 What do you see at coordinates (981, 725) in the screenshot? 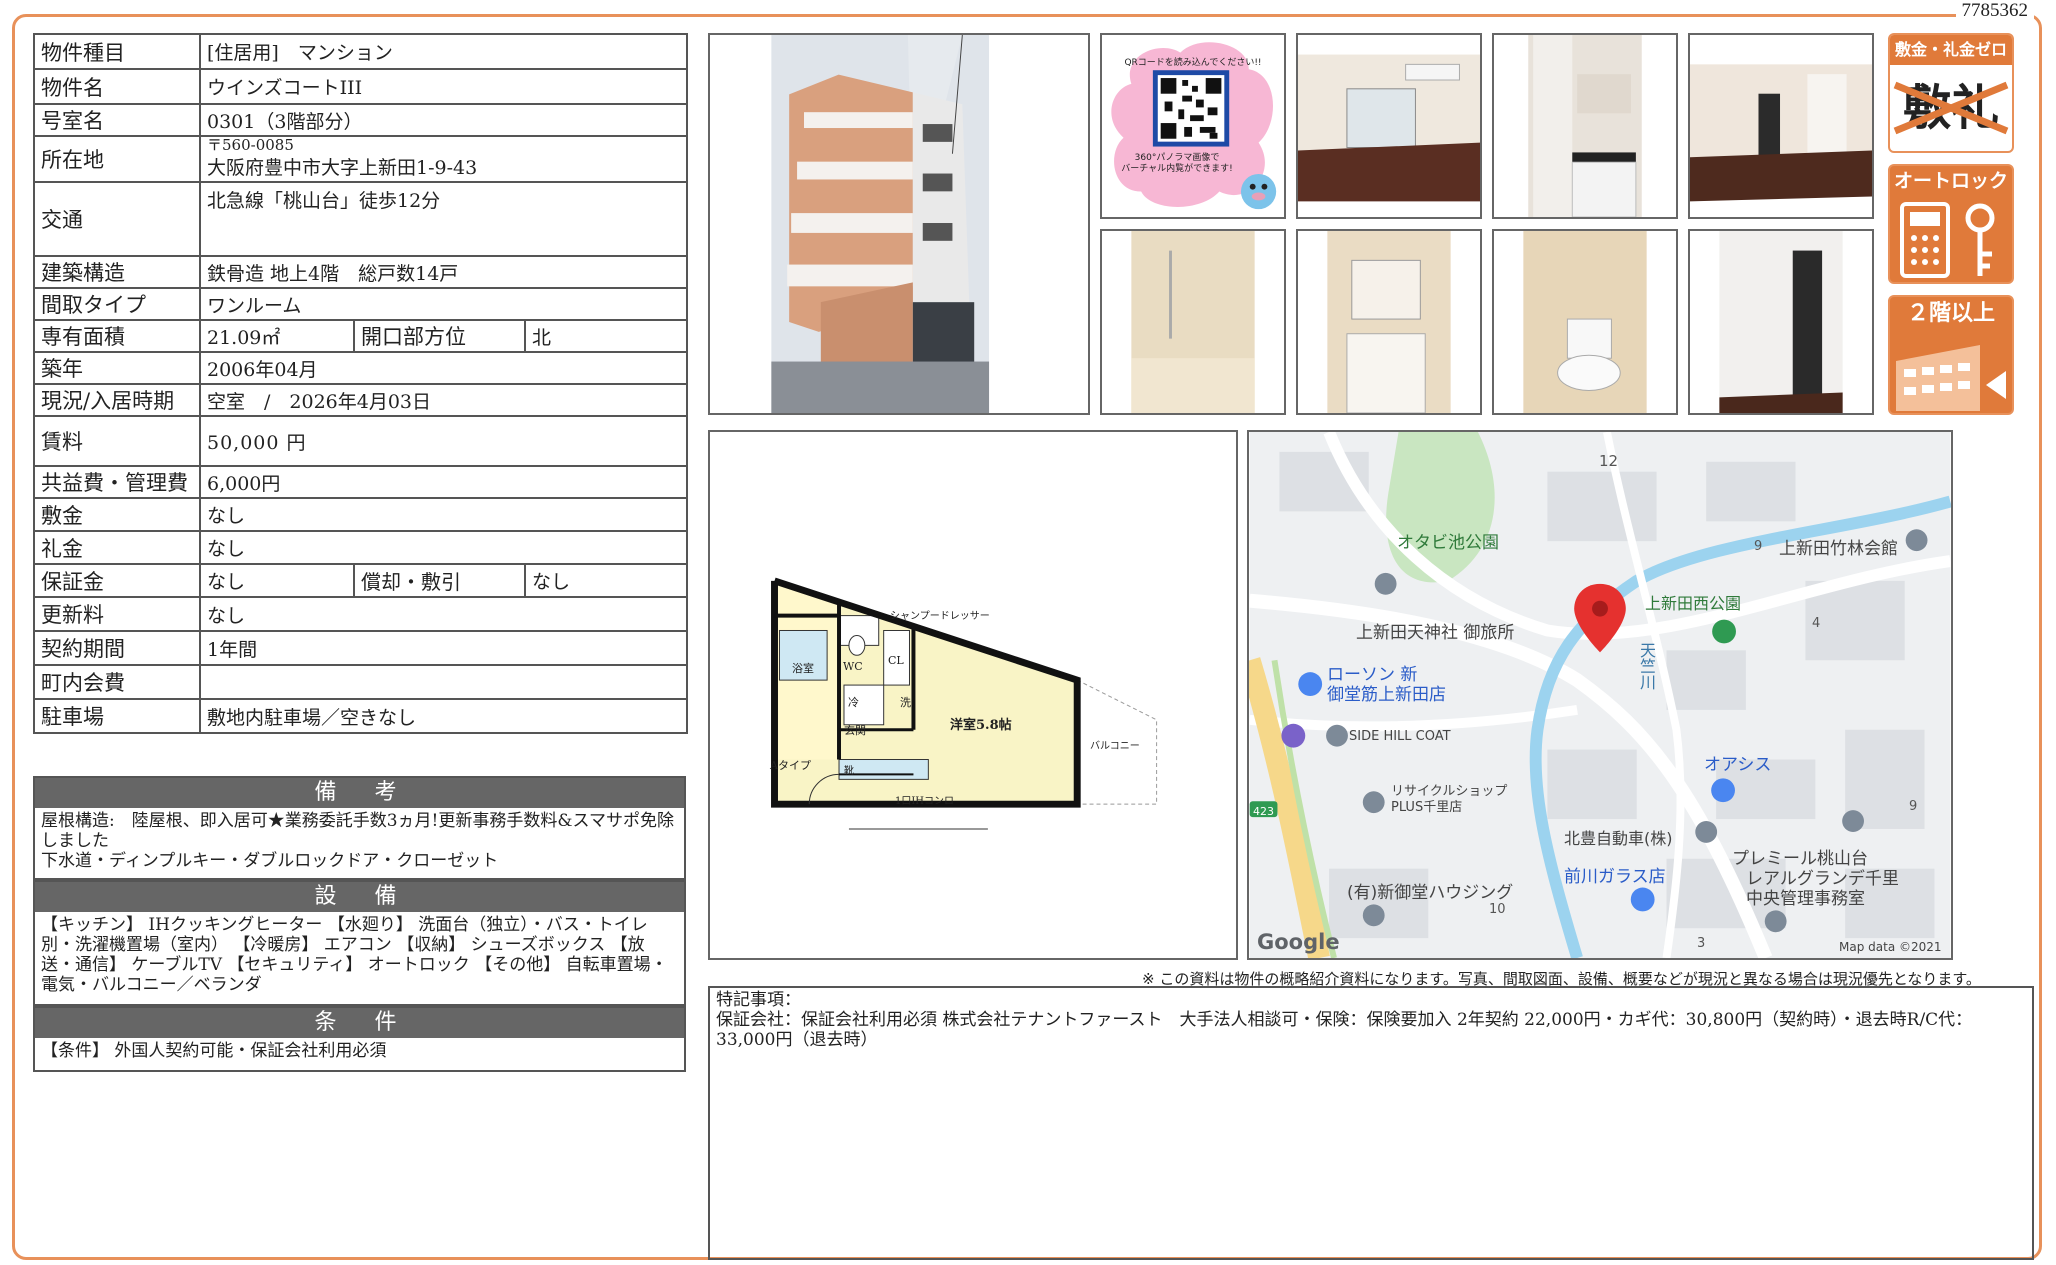
I see `fp-room: 洋室5.8帖` at bounding box center [981, 725].